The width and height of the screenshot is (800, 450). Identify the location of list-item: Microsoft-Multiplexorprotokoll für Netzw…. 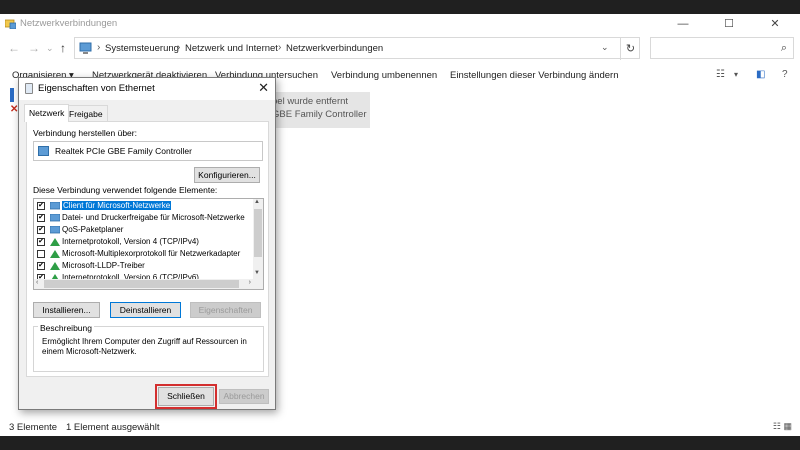
(142, 254).